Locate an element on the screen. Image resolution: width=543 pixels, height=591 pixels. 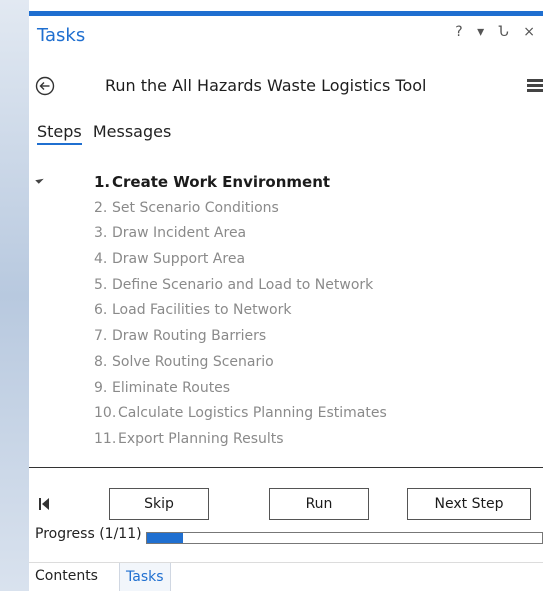
help-icon: ? is located at coordinates (459, 32).